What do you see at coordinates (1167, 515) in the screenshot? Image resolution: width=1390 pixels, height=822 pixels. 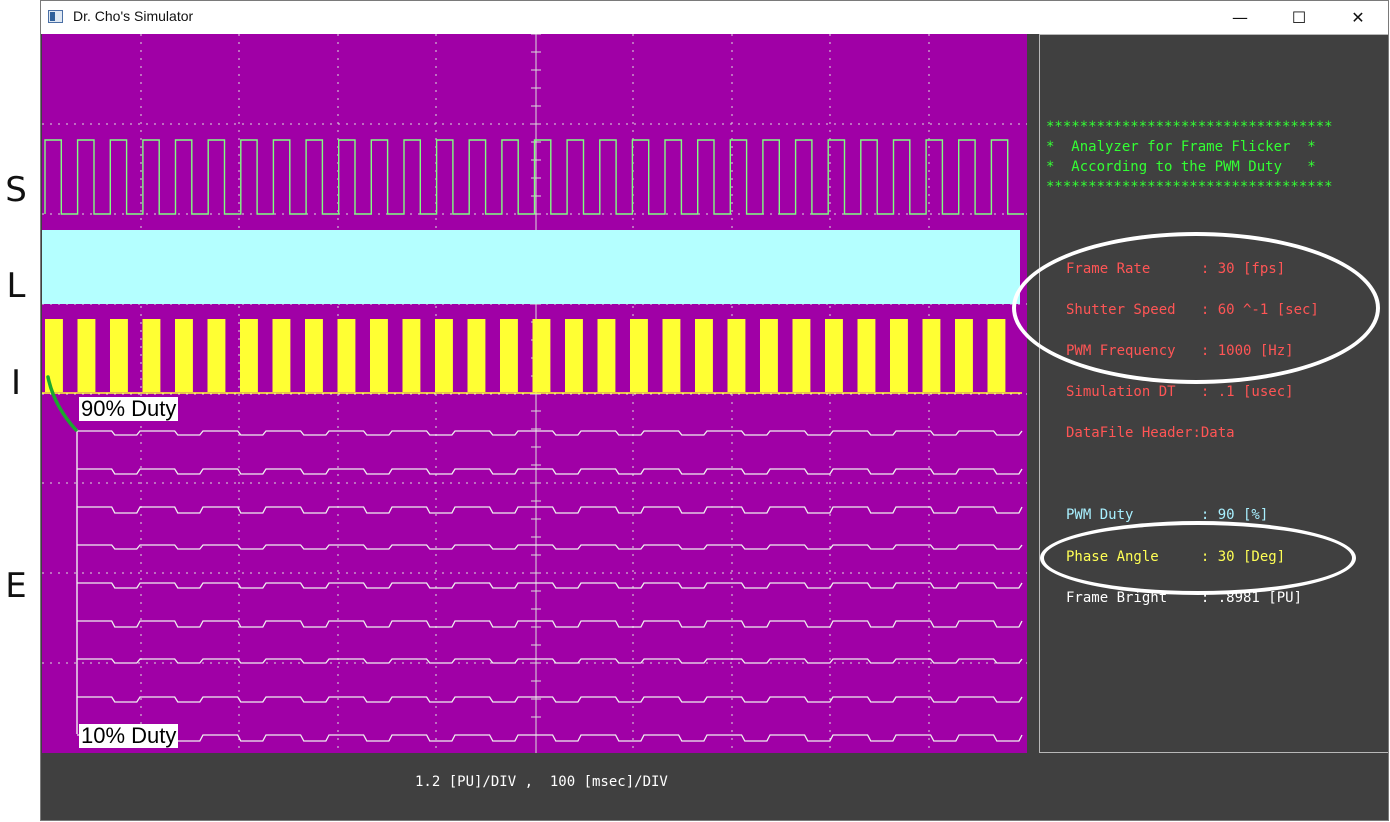 I see `pwm-duty: PWM Duty : 90 [%]` at bounding box center [1167, 515].